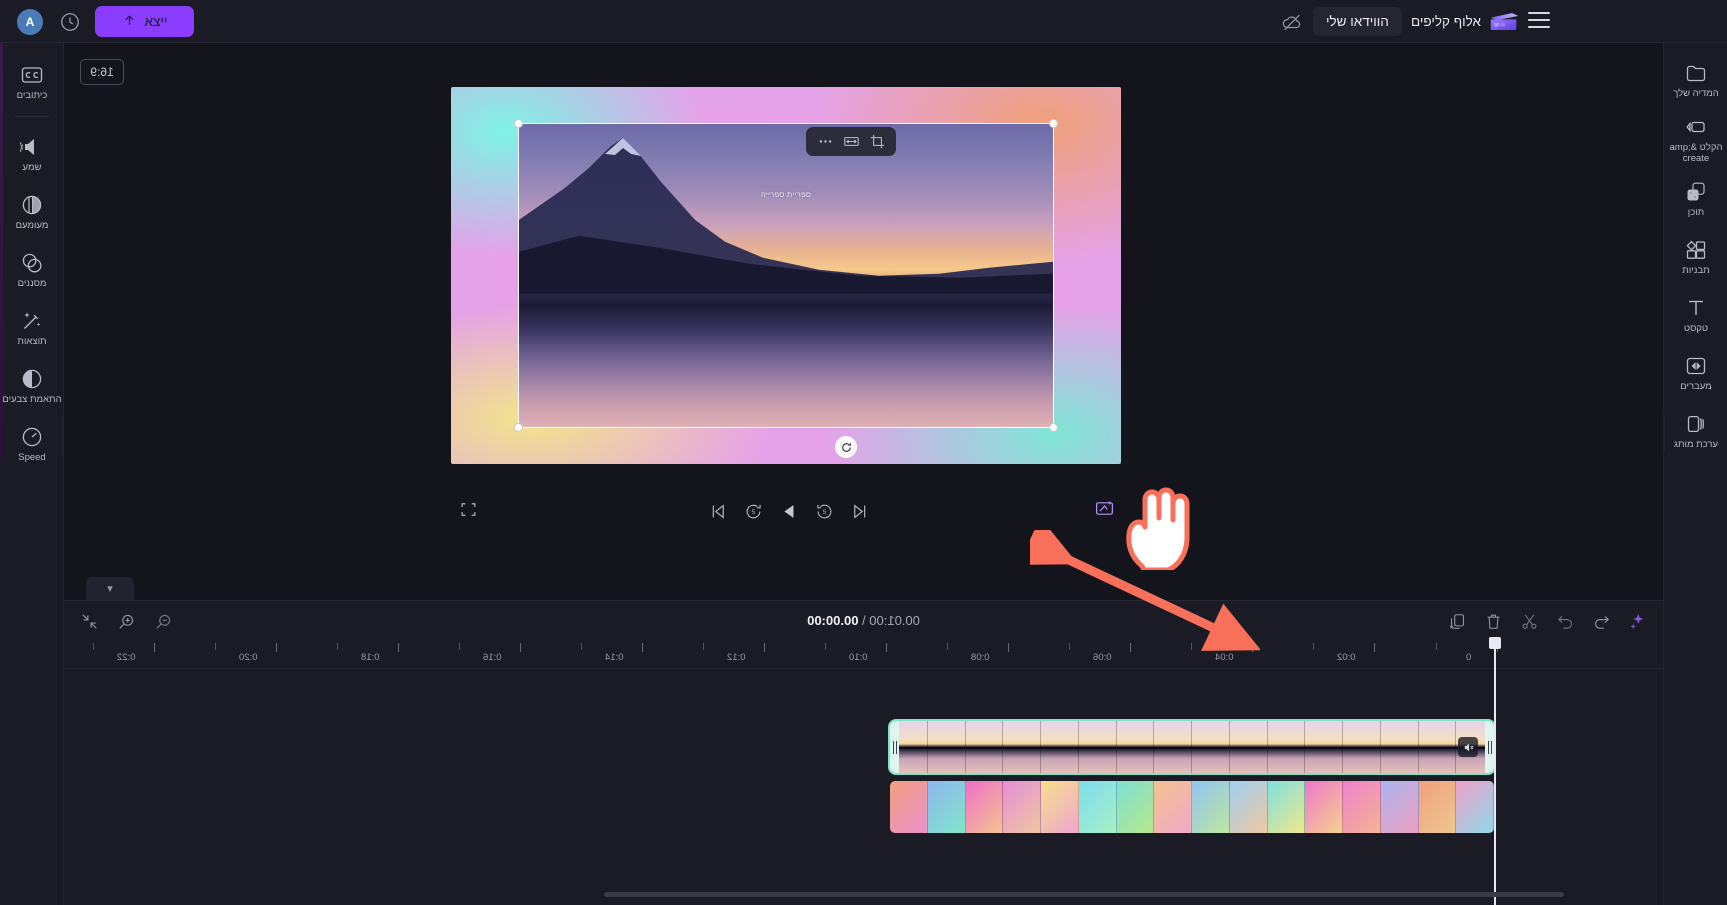 Image resolution: width=1727 pixels, height=905 pixels. Describe the element at coordinates (1346, 657) in the screenshot. I see `ruler-label: 0:02` at that location.